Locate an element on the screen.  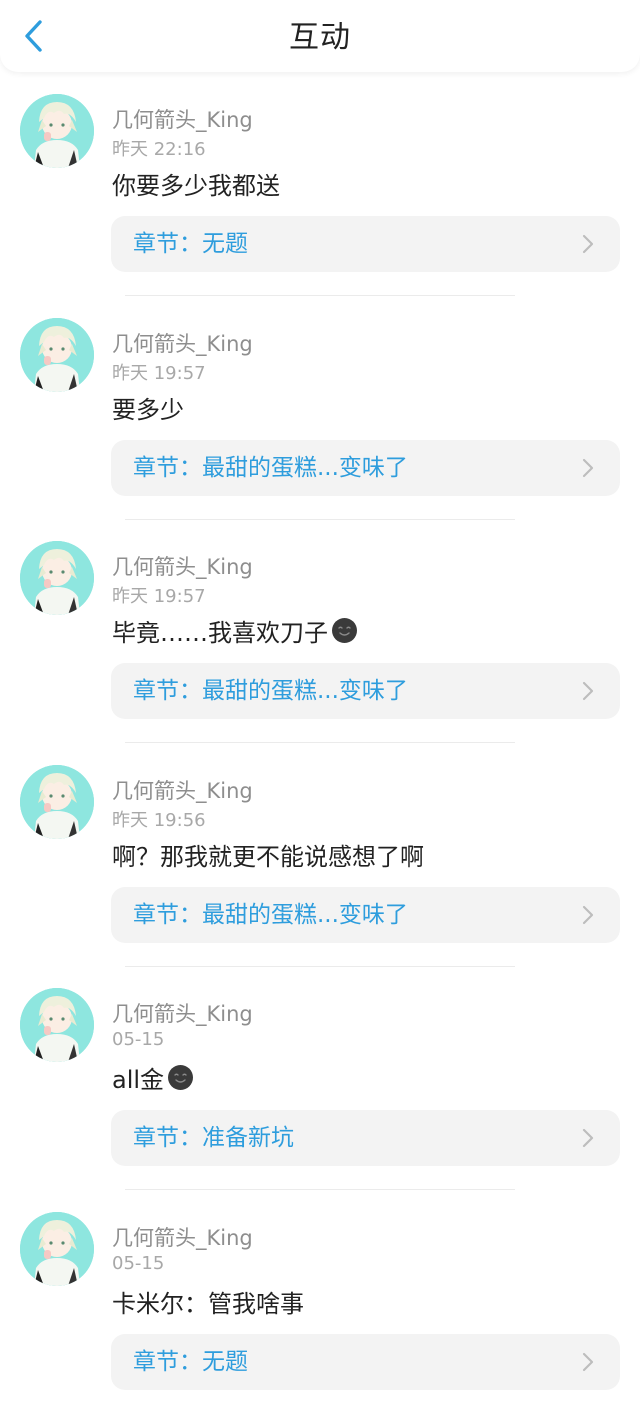
comment-text: 卡米尔：管我啥事 is located at coordinates (208, 1301).